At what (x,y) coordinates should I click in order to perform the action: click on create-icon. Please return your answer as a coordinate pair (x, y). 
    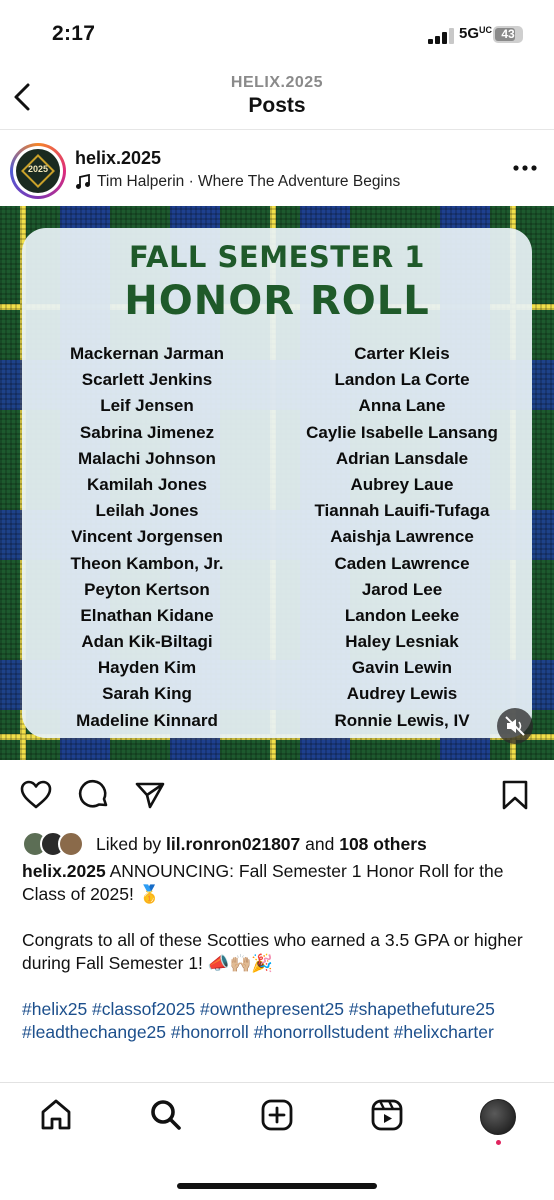
    Looking at the image, I should click on (277, 1115).